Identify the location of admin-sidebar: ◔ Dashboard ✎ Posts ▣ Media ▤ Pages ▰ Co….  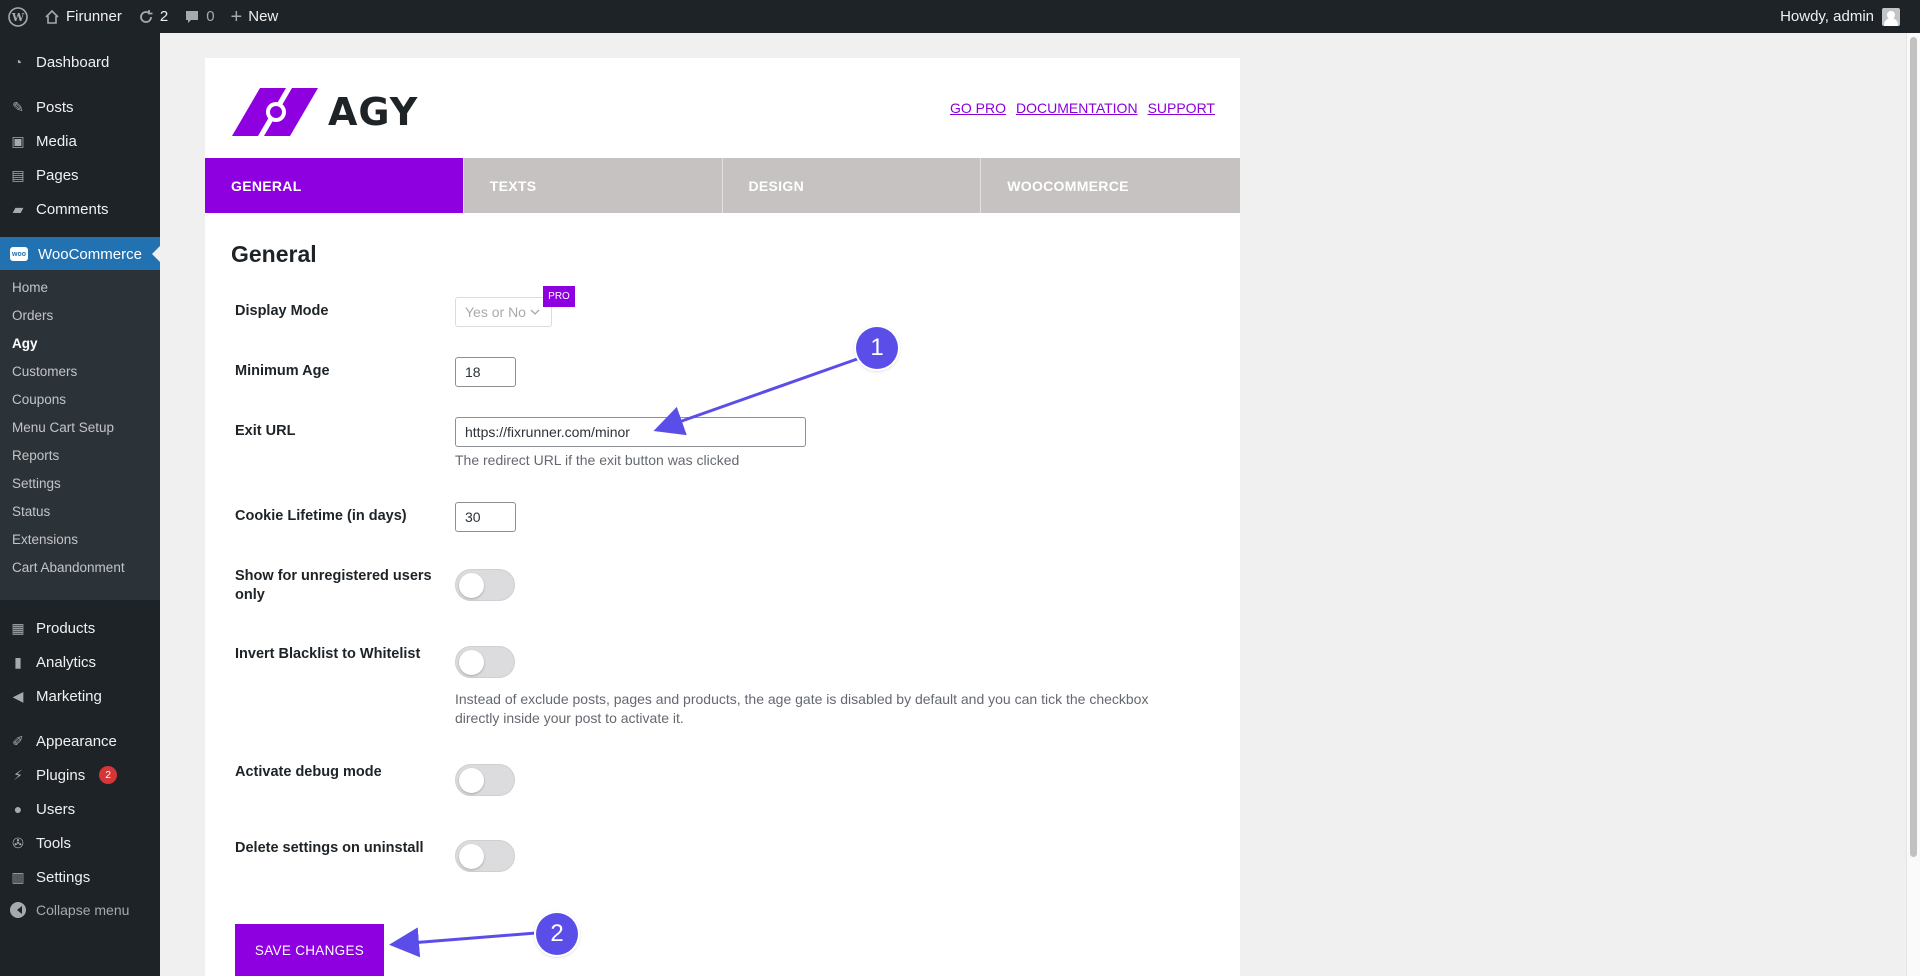
(80, 504).